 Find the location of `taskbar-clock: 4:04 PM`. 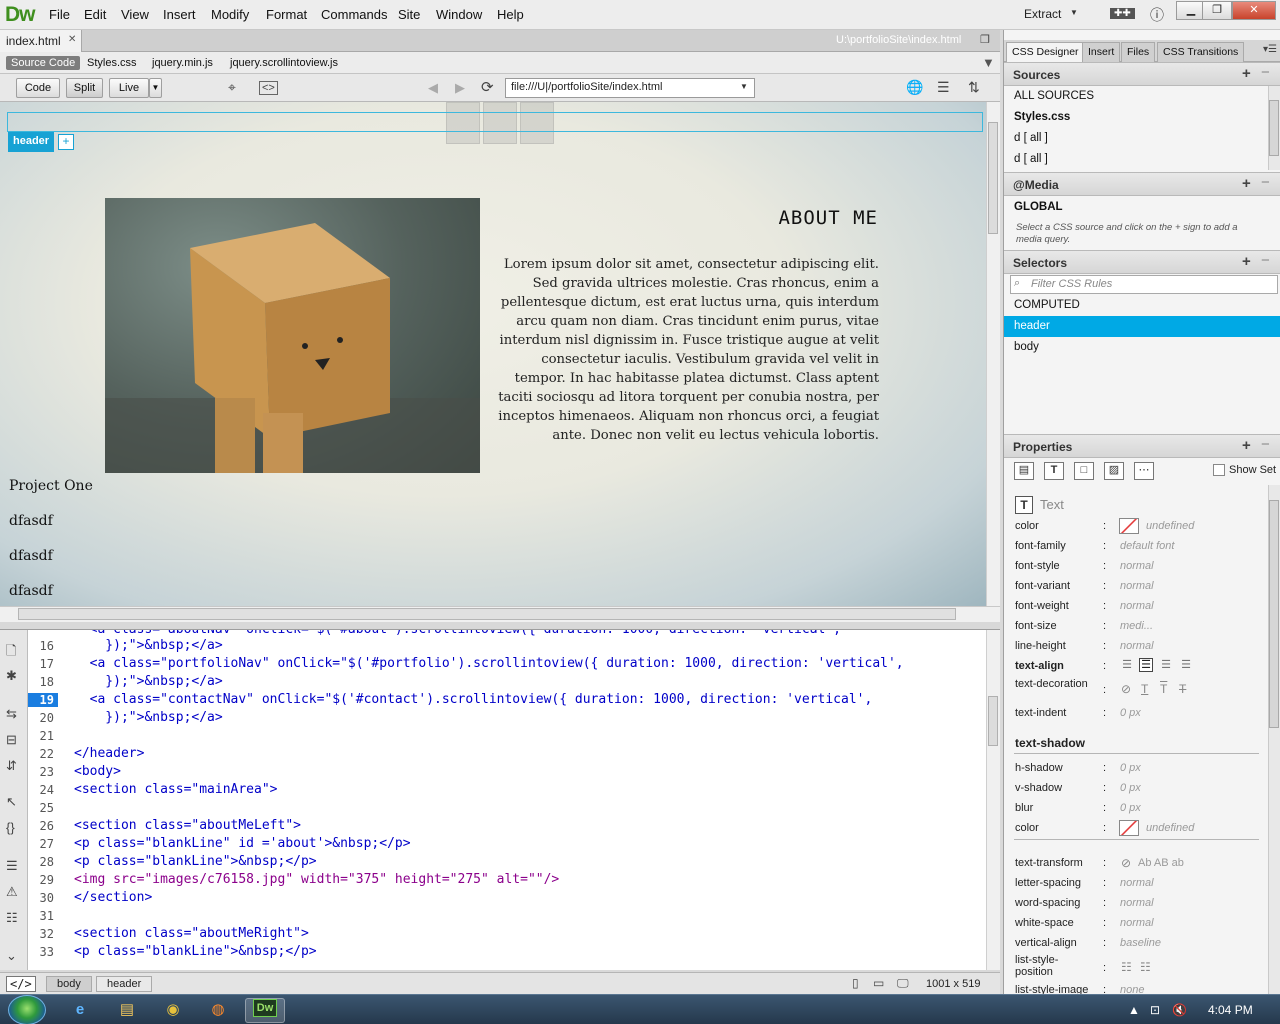

taskbar-clock: 4:04 PM is located at coordinates (1230, 1010).